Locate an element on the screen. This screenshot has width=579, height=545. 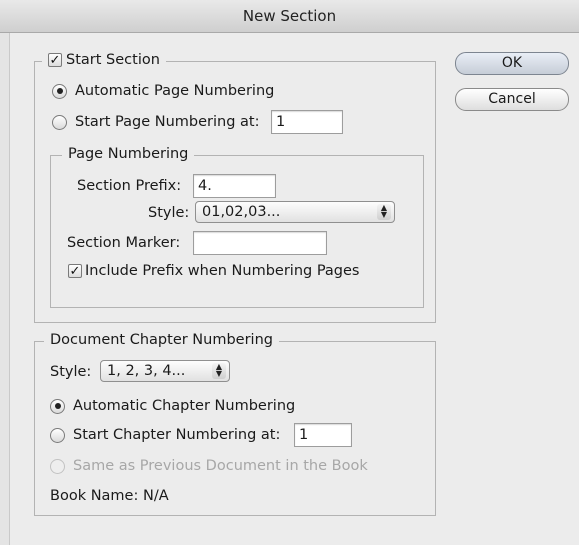
auto-page-numbering-radio is located at coordinates (59, 91).